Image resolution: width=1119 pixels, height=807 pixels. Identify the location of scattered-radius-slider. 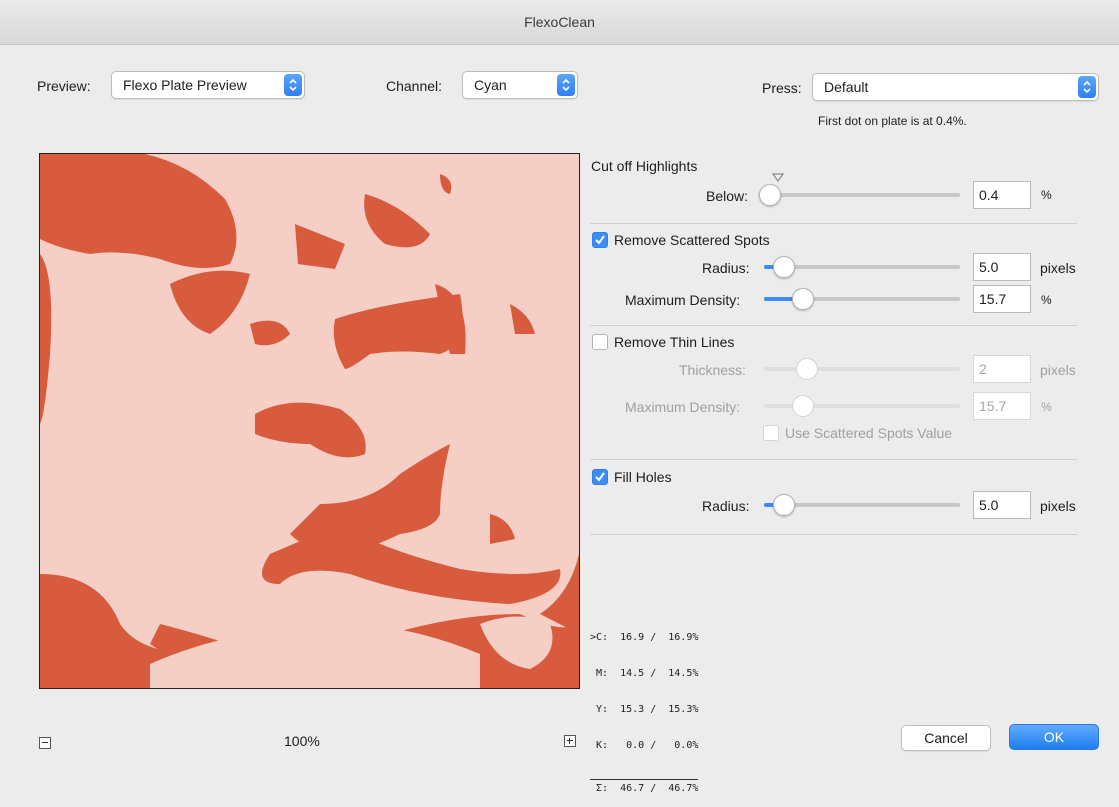
(862, 267).